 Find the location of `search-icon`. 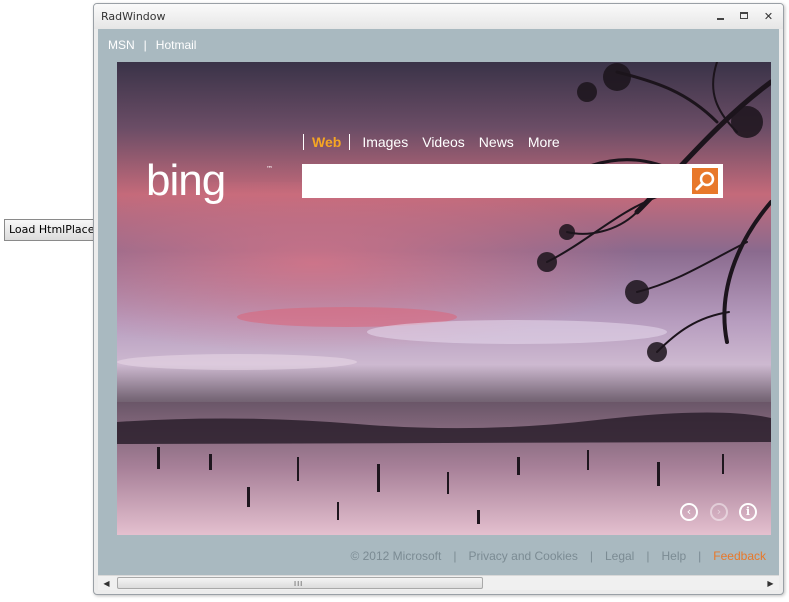

search-icon is located at coordinates (705, 181).